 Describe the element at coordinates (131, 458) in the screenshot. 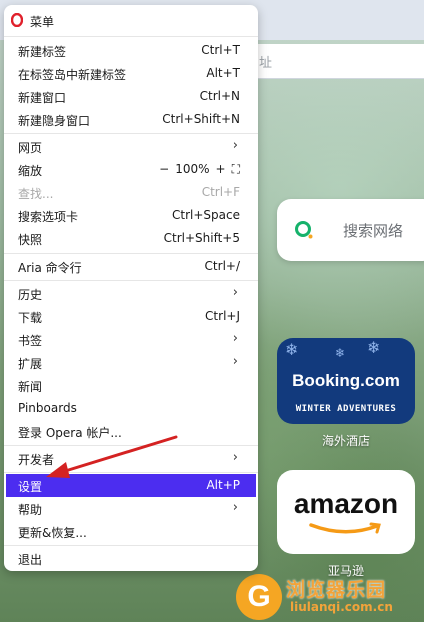

I see `menu-item-developer: 开发者 ›` at that location.